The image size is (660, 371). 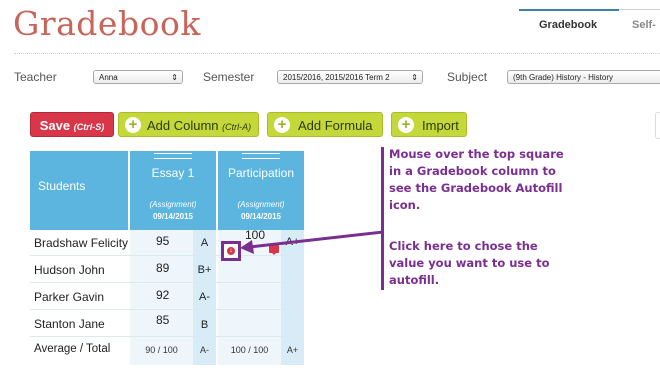 What do you see at coordinates (312, 242) in the screenshot?
I see `callout-arrow` at bounding box center [312, 242].